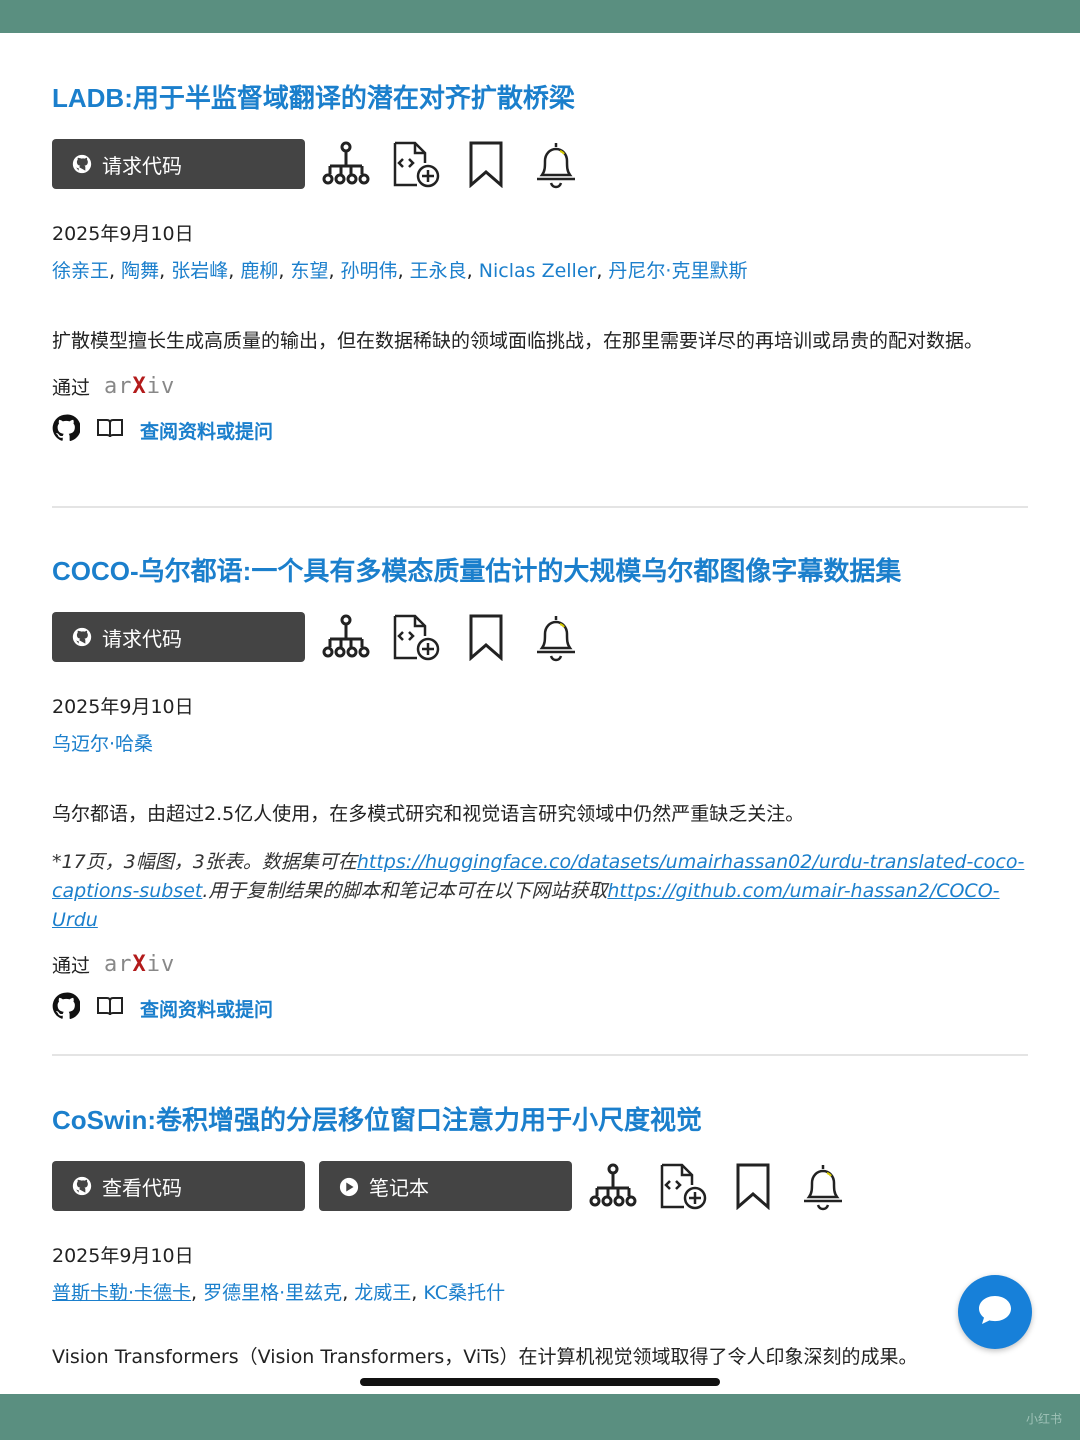  I want to click on author-link: 罗德里格·里兹克, so click(272, 1293).